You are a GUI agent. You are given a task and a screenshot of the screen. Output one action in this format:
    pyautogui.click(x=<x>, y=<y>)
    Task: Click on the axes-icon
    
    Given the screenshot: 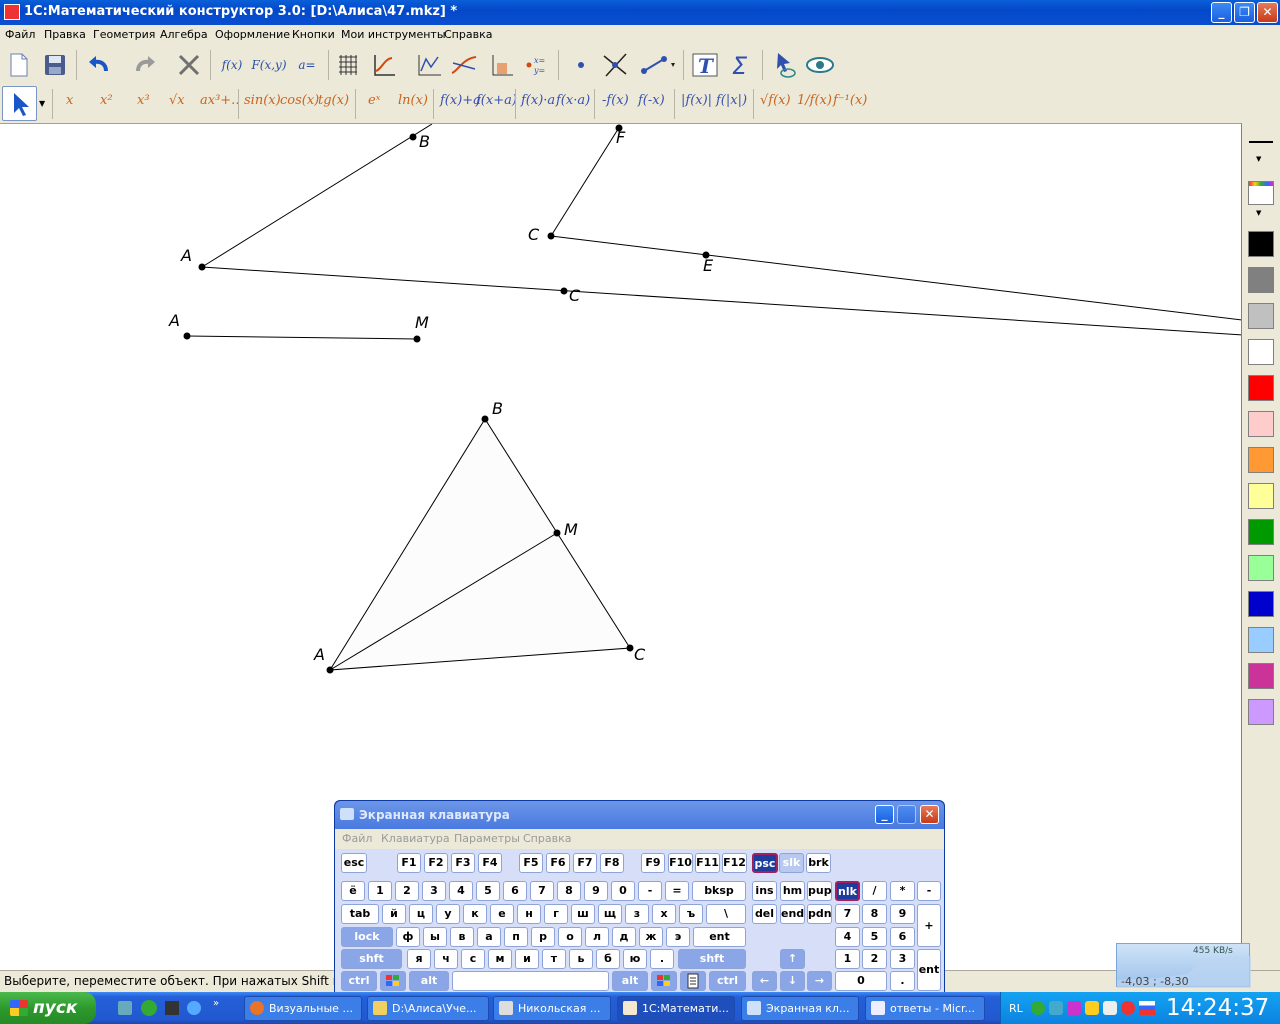 What is the action you would take?
    pyautogui.click(x=384, y=65)
    